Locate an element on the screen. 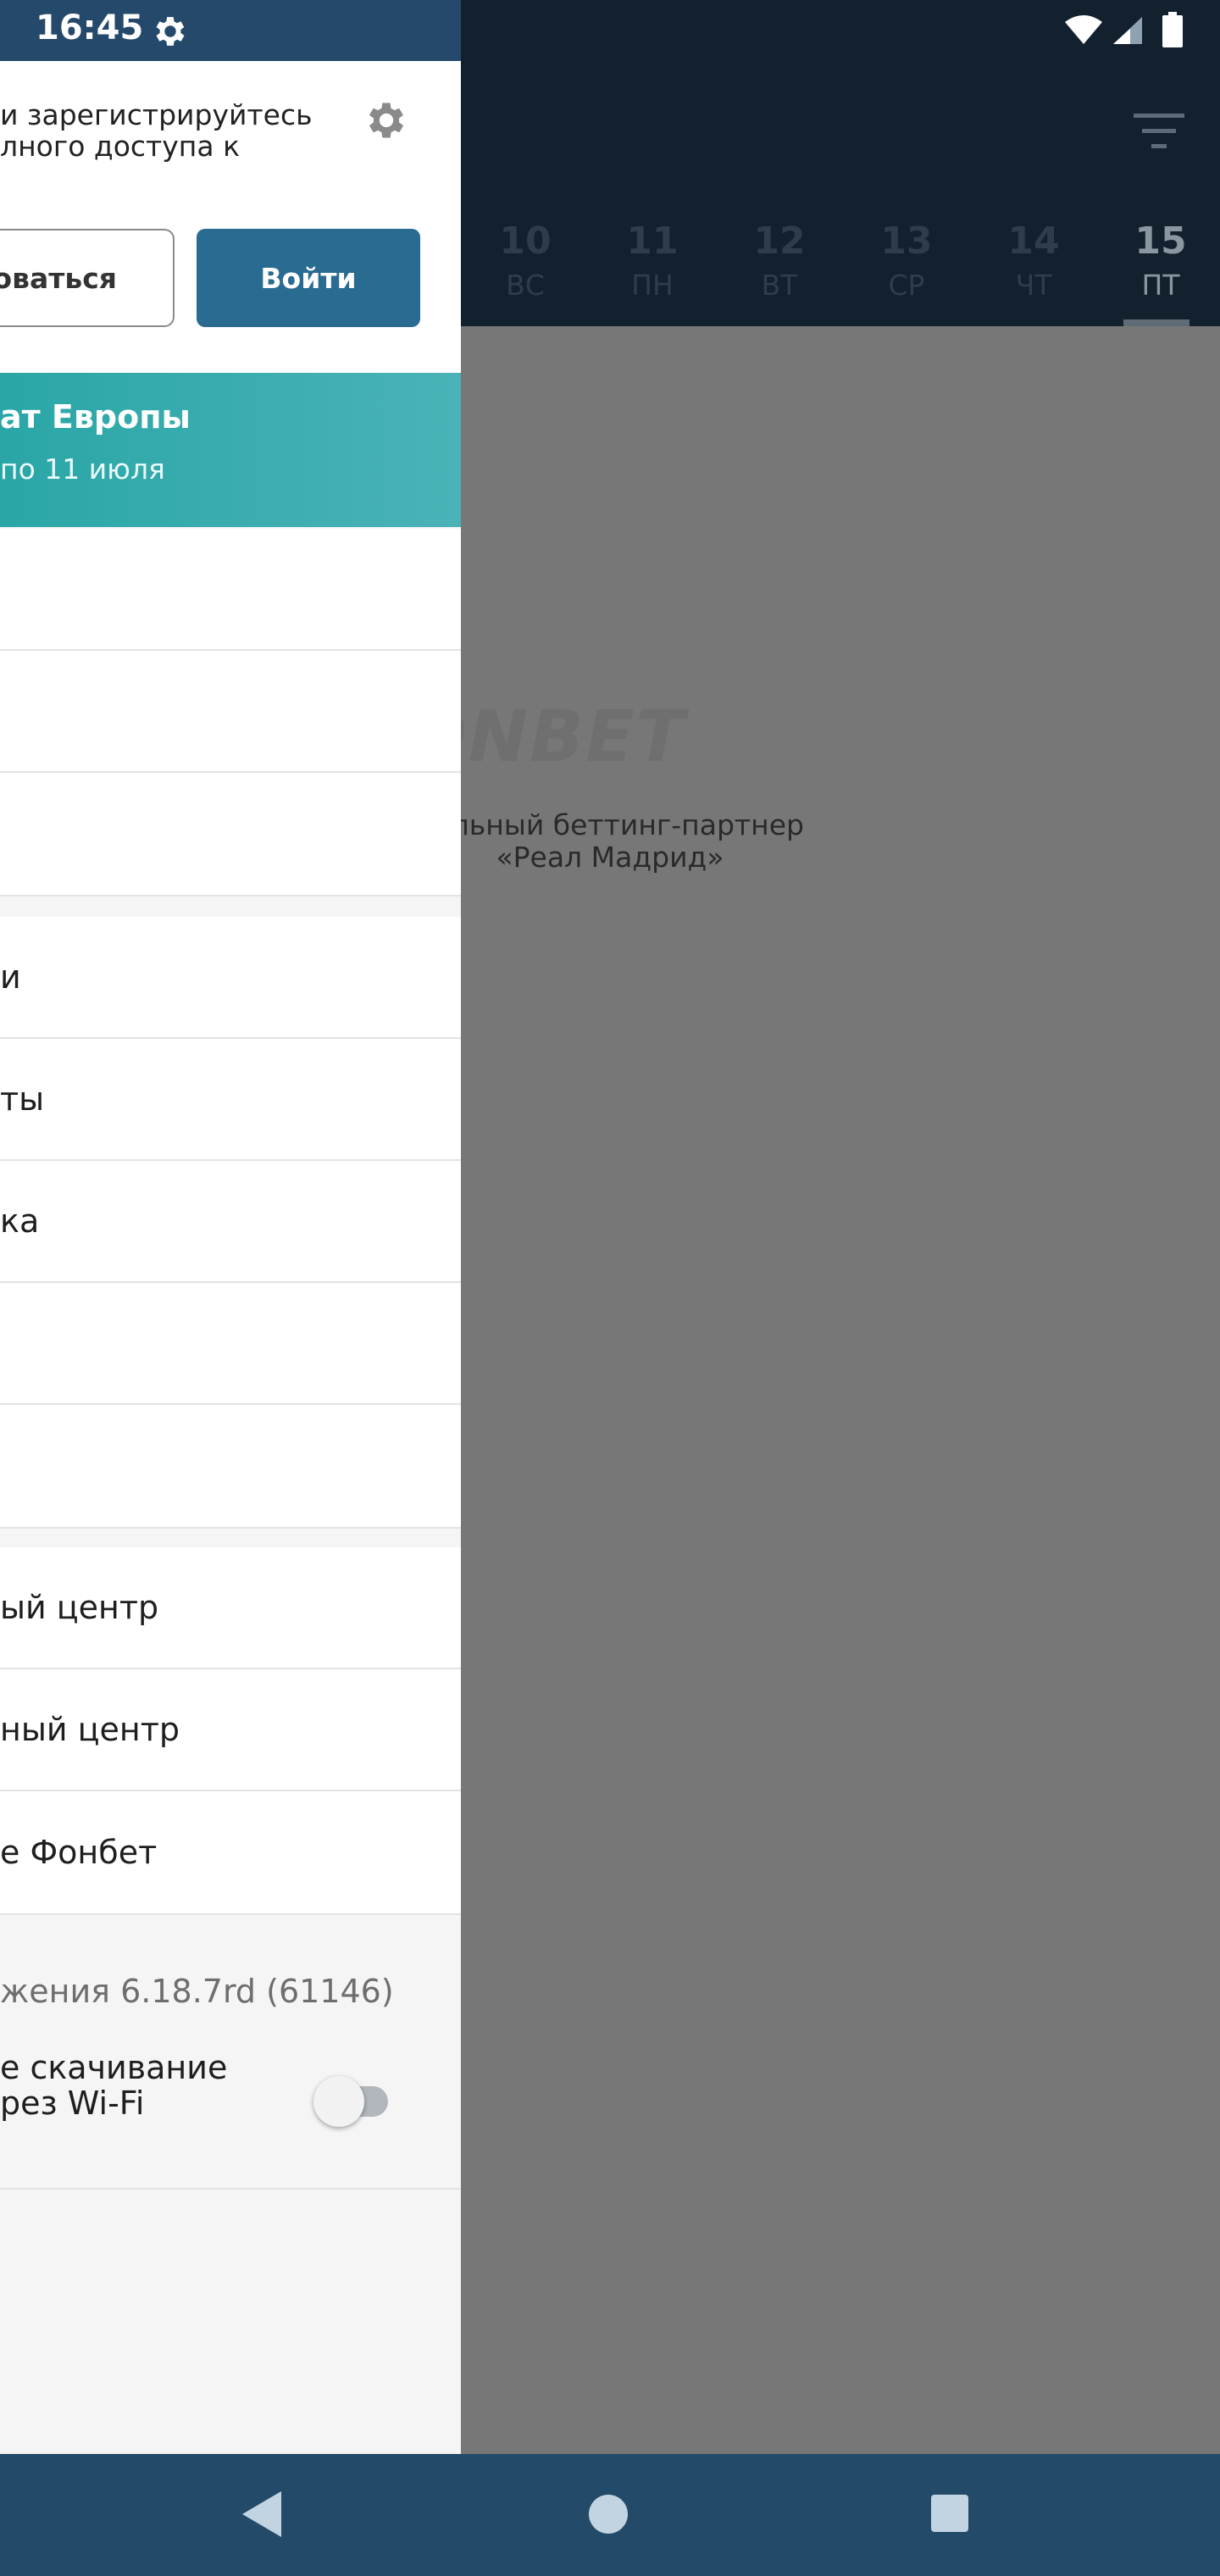 Image resolution: width=1220 pixels, height=2576 pixels. promo-banner is located at coordinates (230, 450).